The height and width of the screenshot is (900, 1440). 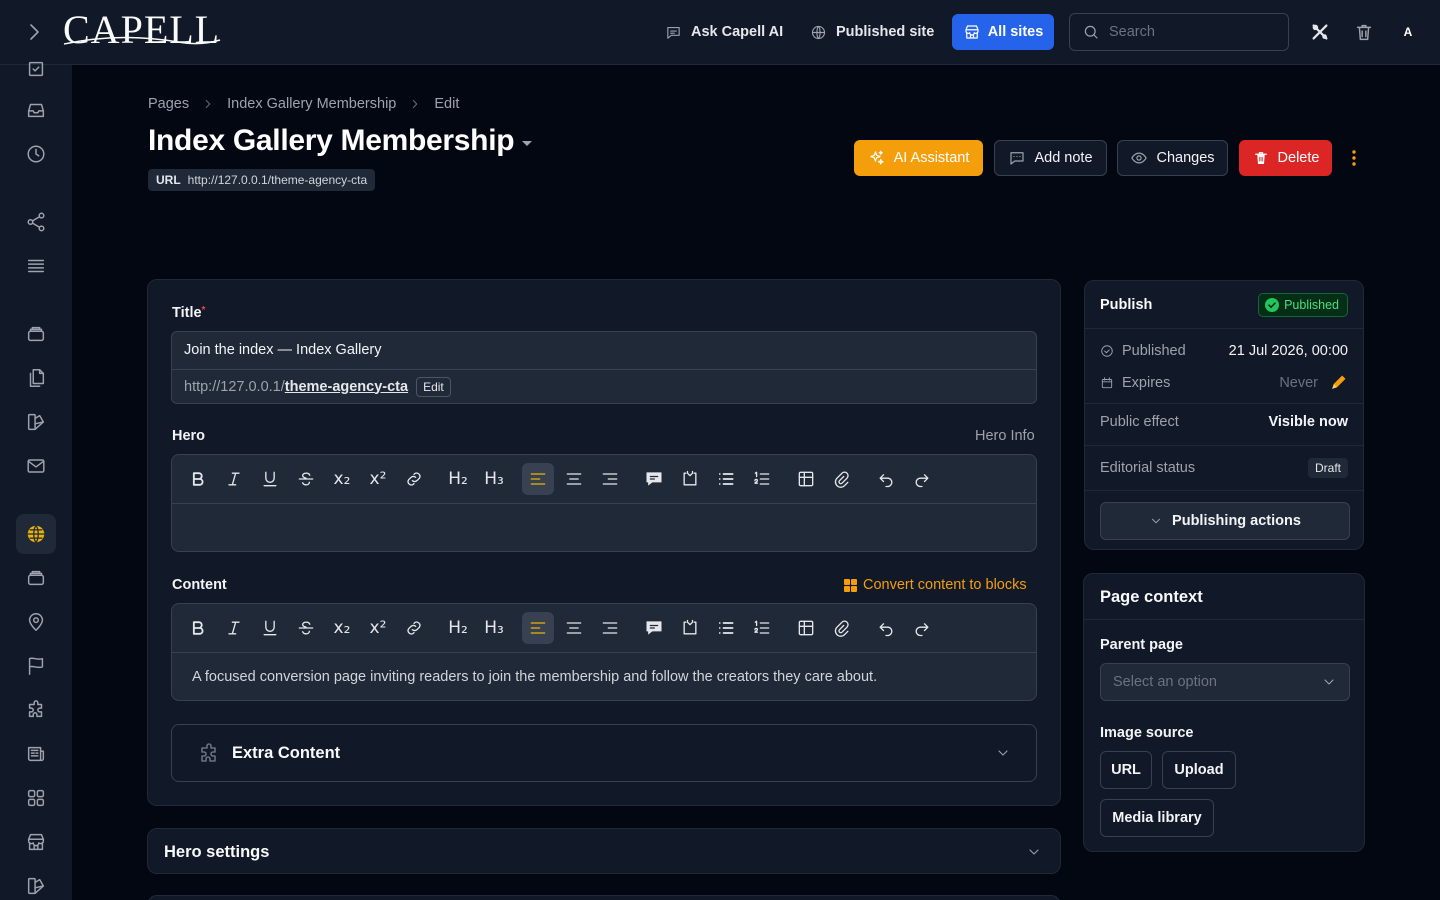 What do you see at coordinates (1225, 682) in the screenshot?
I see `parent-page-select: Select an option` at bounding box center [1225, 682].